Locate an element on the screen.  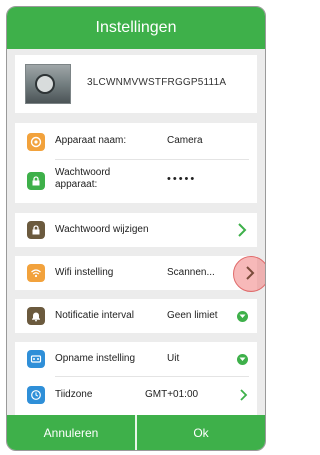
recording-icon is located at coordinates (36, 359).